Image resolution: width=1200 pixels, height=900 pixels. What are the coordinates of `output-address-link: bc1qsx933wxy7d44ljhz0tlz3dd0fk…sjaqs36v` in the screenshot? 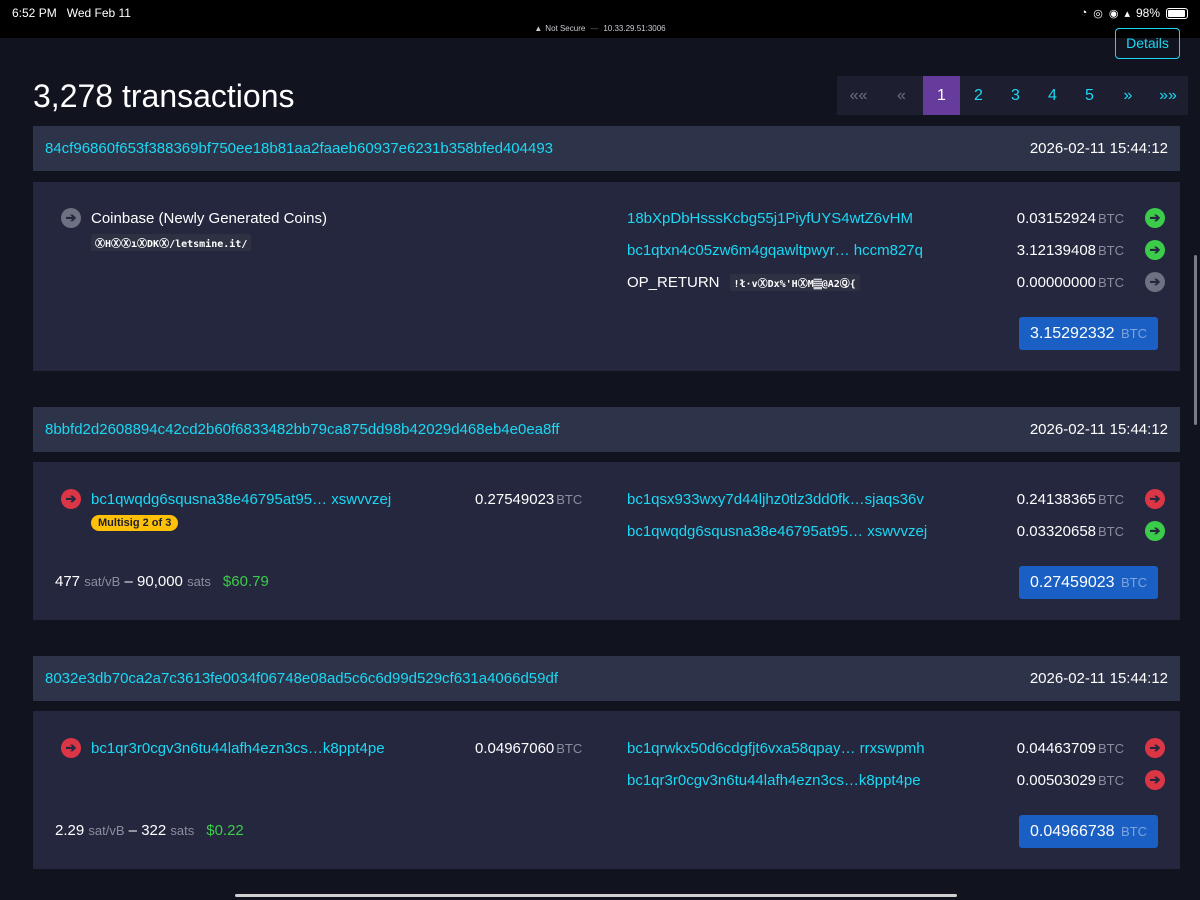 It's located at (775, 499).